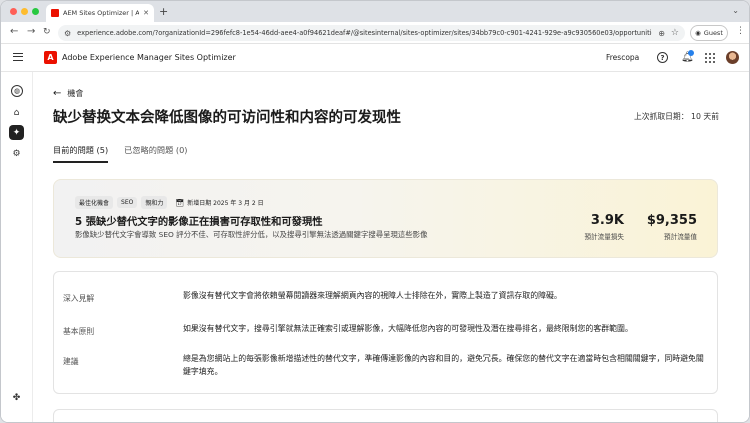 Image resolution: width=750 pixels, height=423 pixels. I want to click on detail-label: 基本原則, so click(79, 331).